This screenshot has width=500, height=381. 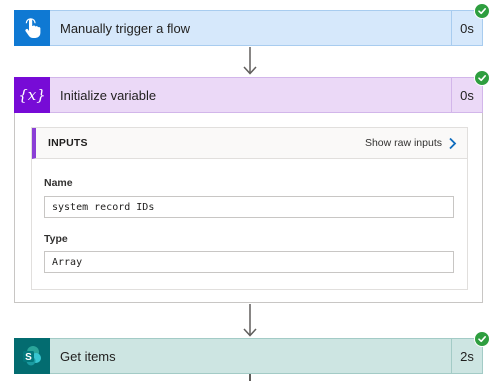 What do you see at coordinates (125, 28) in the screenshot?
I see `trigger-title: Manually trigger a flow` at bounding box center [125, 28].